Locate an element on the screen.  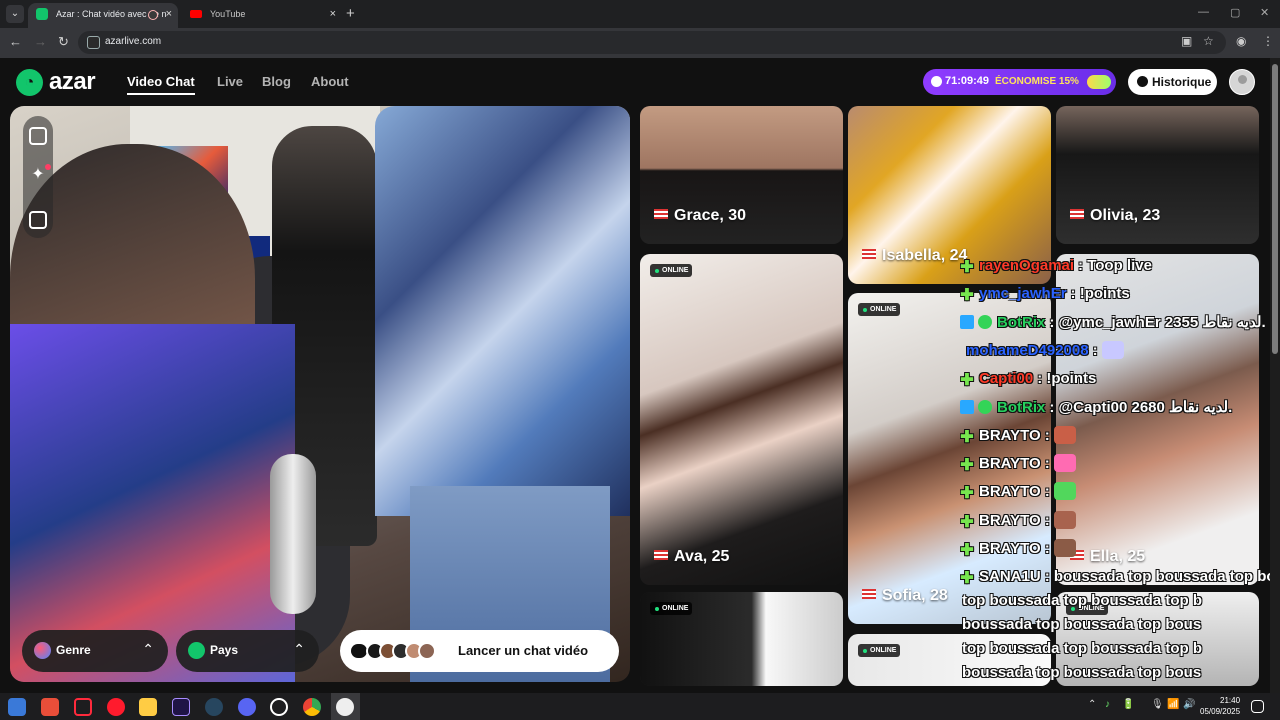
chat-message: BotRix: @Capti00 2680 لديه نقاط. is located at coordinates (1120, 407).